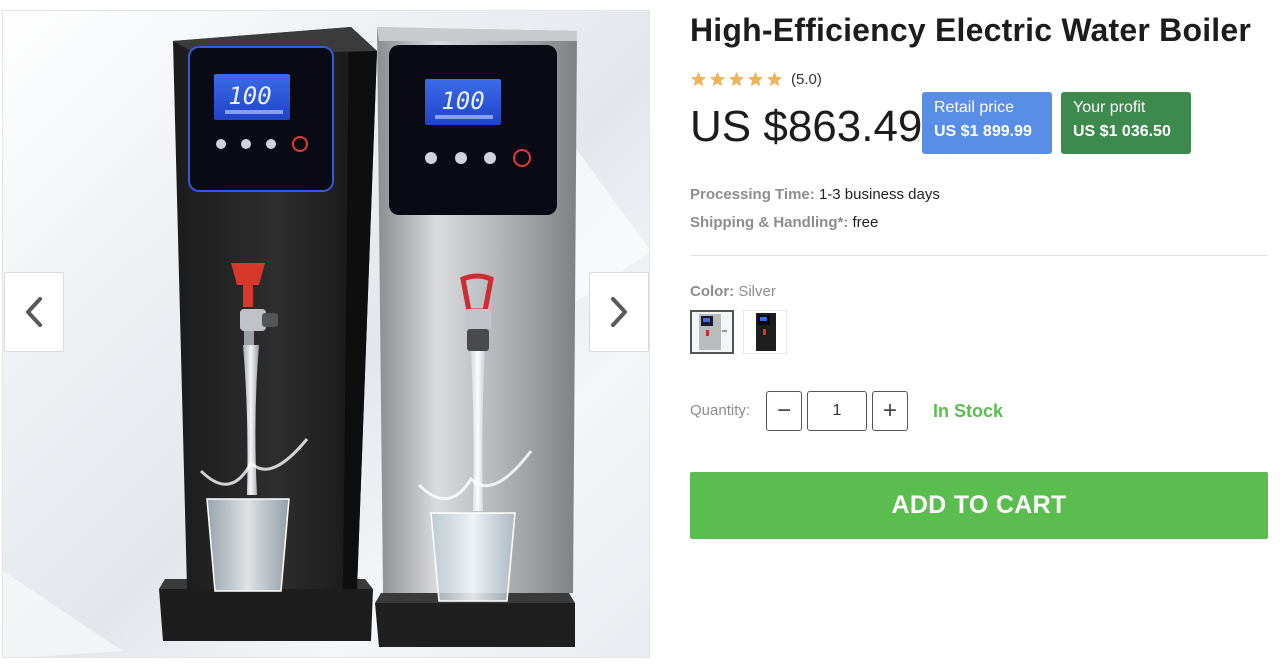 The image size is (1280, 667). Describe the element at coordinates (1109, 107) in the screenshot. I see `profit-label: Your profit` at that location.